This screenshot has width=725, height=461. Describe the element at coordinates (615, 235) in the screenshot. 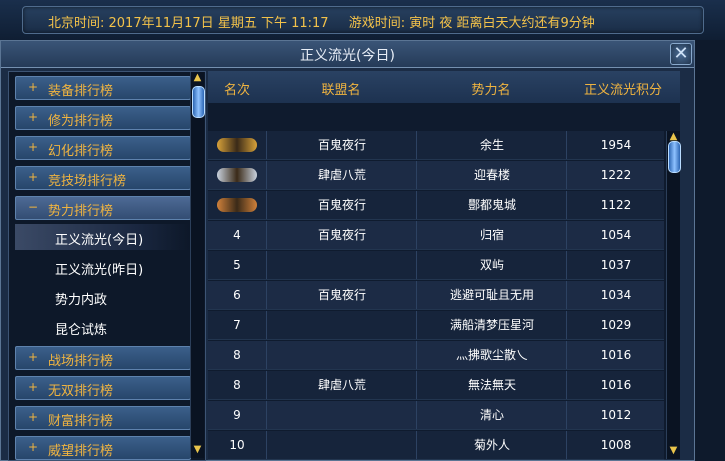

I see `score-cell: 1054` at that location.